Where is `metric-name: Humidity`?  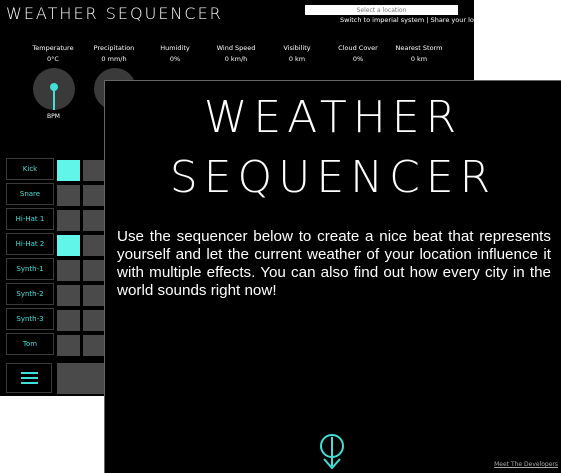
metric-name: Humidity is located at coordinates (175, 48).